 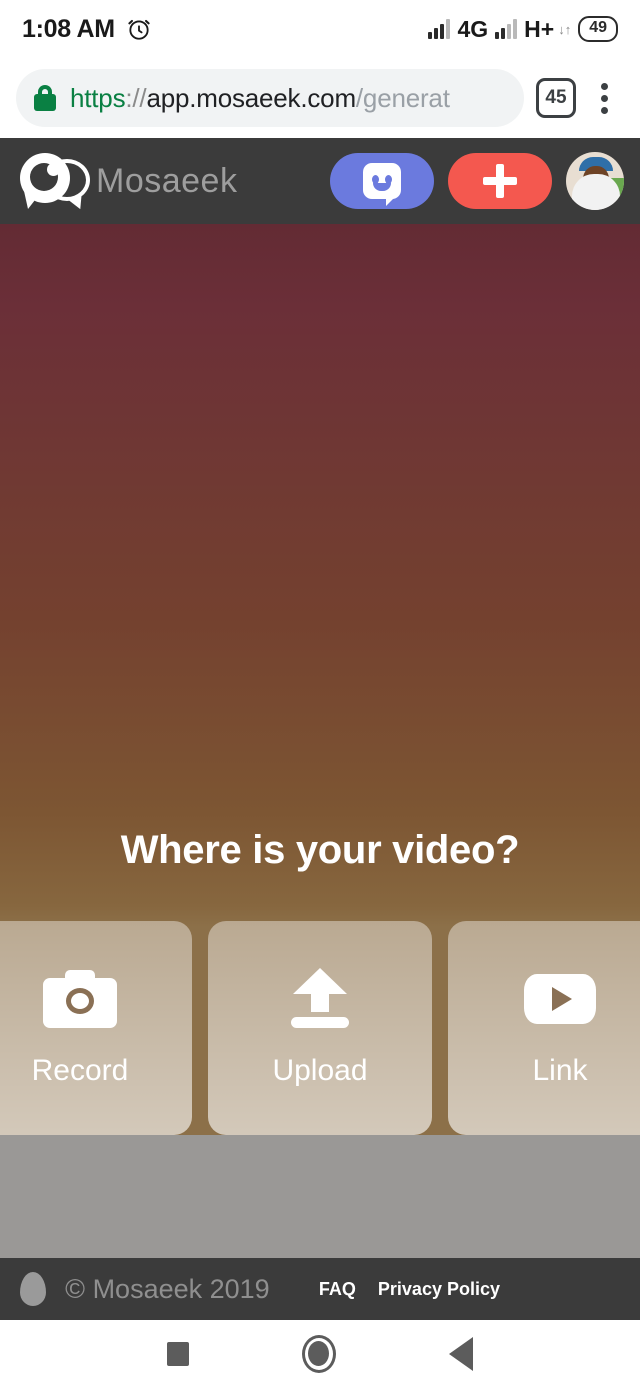 I want to click on mosaeek-speech-bubbles-logo, so click(x=53, y=181).